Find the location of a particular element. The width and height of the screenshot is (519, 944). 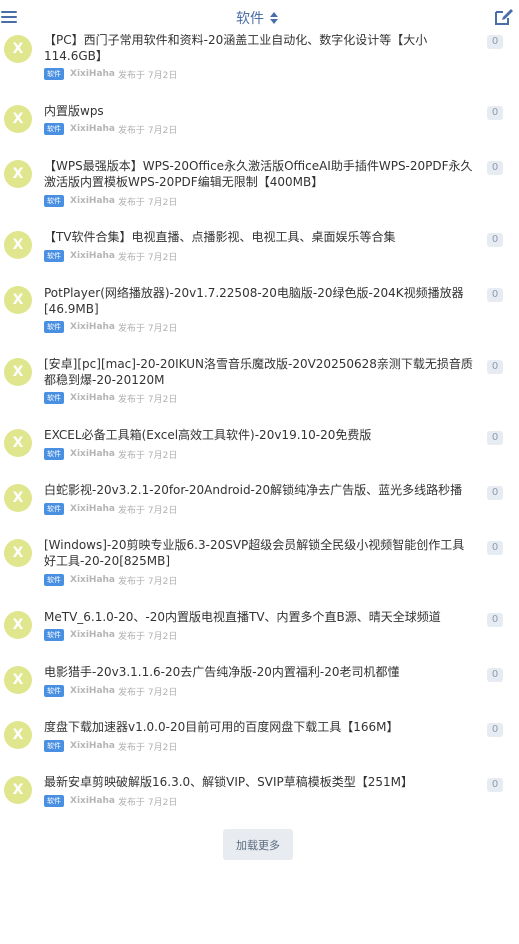

load-more-button: 加载更多 is located at coordinates (258, 844).